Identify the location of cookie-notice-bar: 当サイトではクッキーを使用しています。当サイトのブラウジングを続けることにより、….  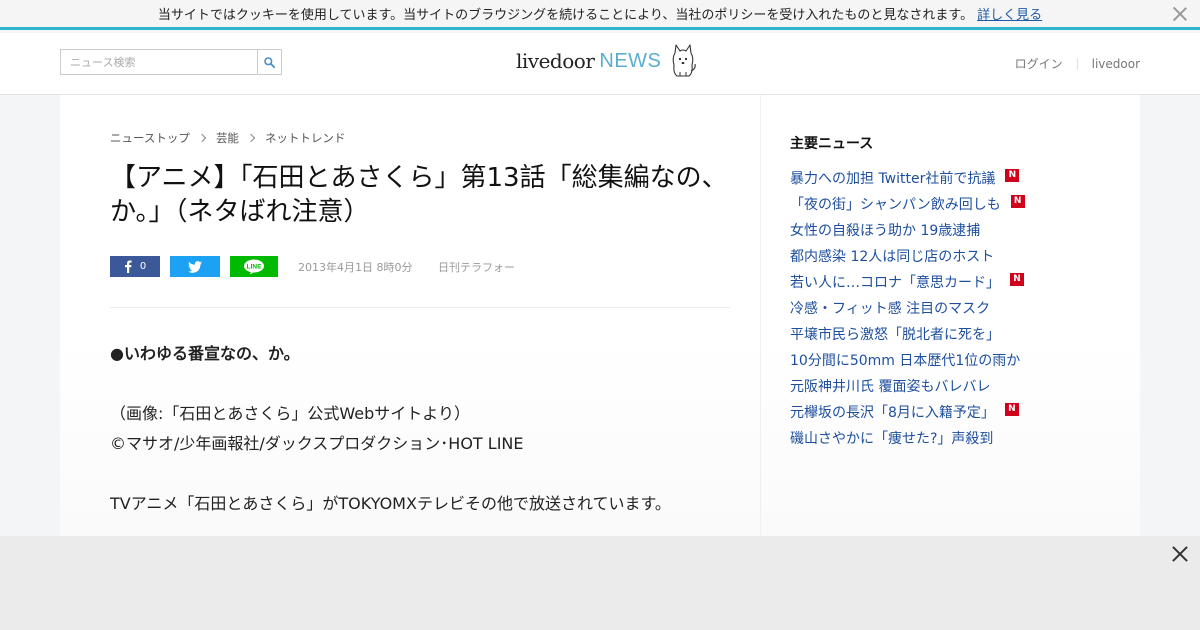
(600, 15).